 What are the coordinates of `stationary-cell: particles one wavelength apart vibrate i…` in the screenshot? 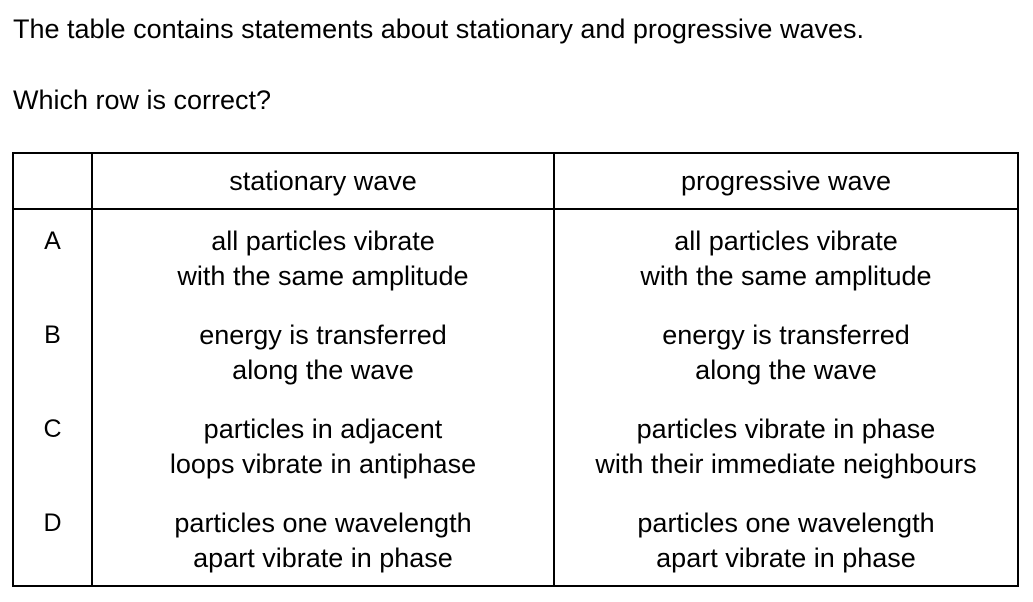 It's located at (323, 546).